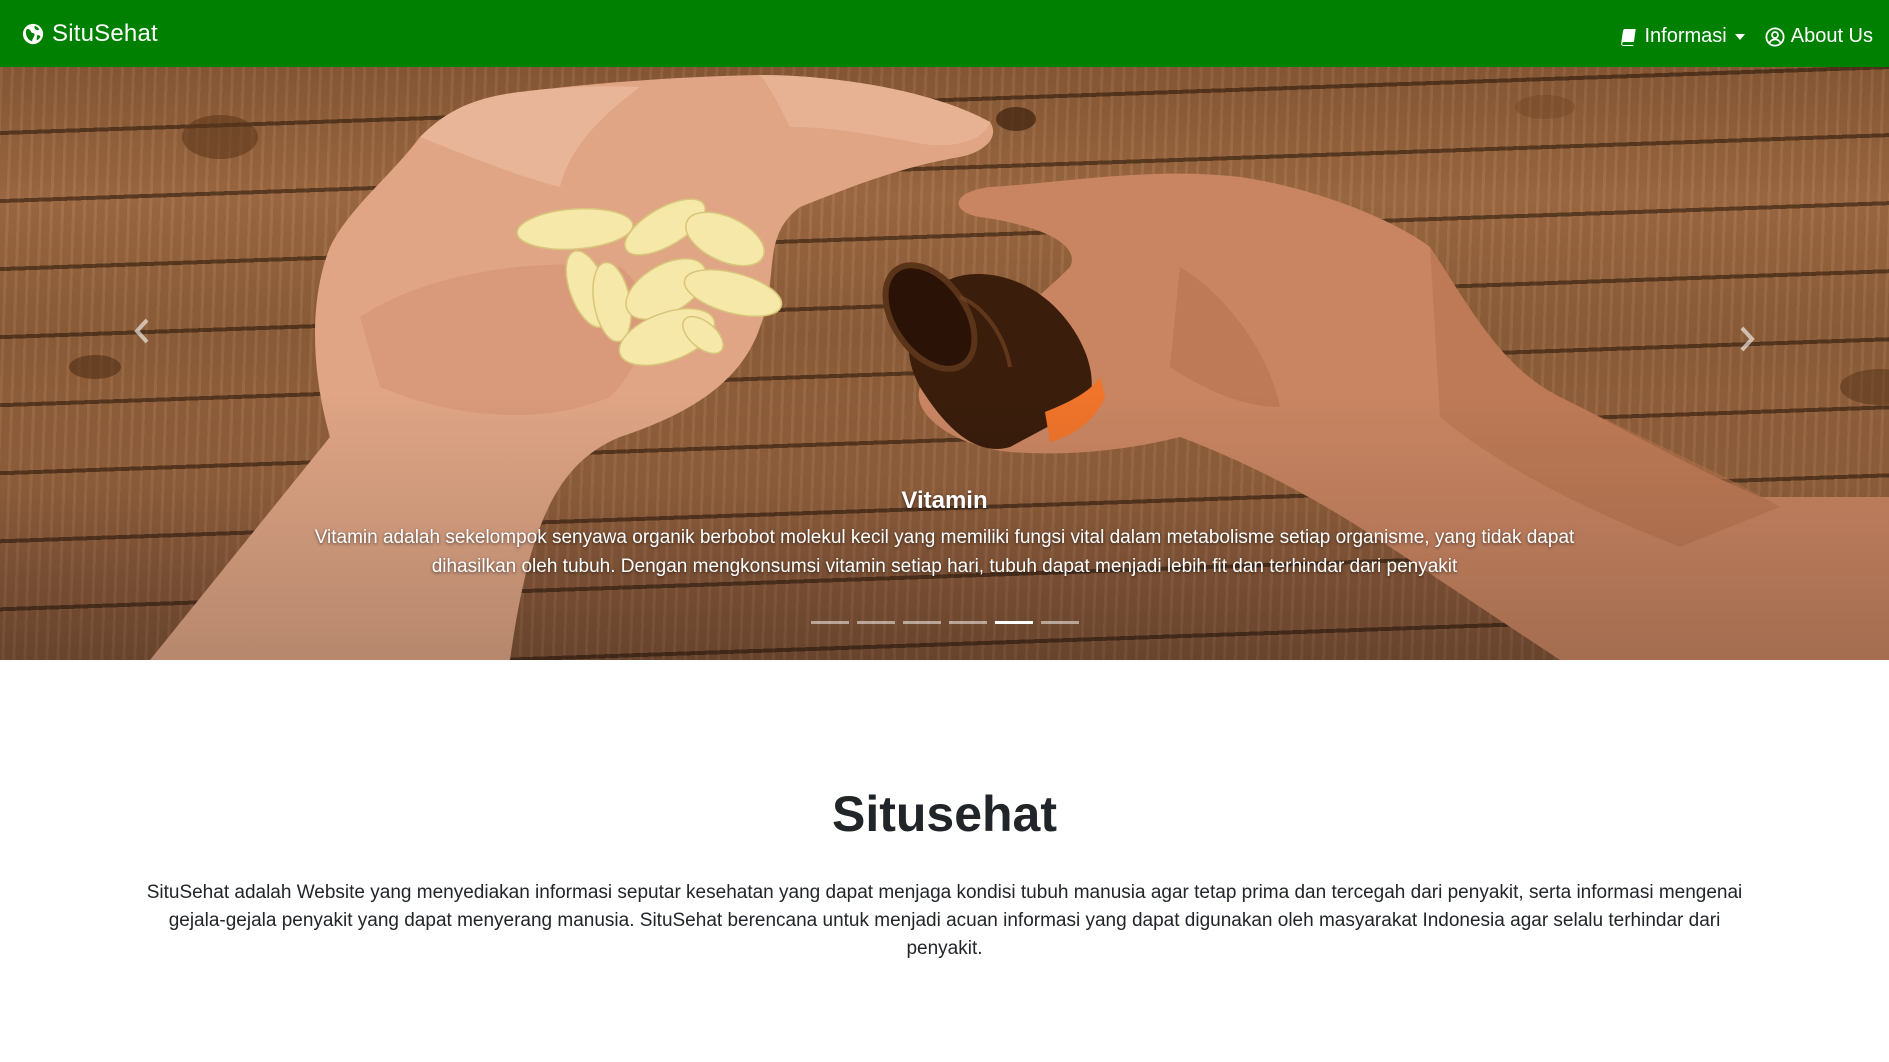  I want to click on brand-link: SituSehat, so click(90, 34).